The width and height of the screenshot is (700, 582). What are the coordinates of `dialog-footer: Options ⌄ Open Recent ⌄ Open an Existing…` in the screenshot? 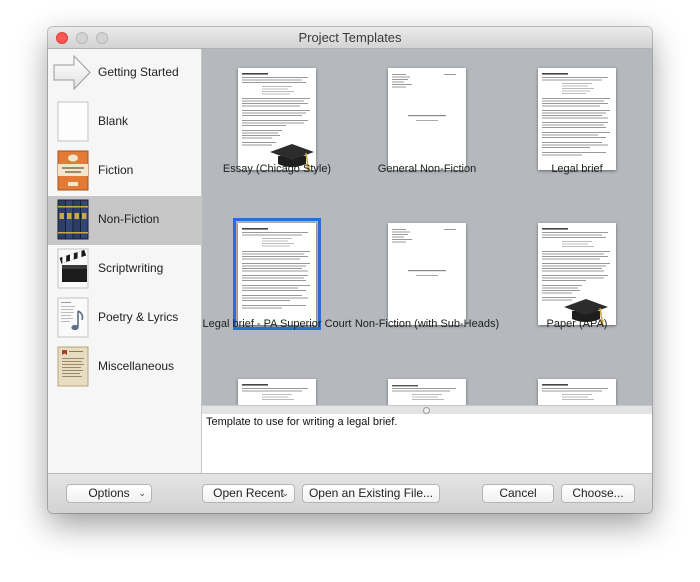 It's located at (350, 493).